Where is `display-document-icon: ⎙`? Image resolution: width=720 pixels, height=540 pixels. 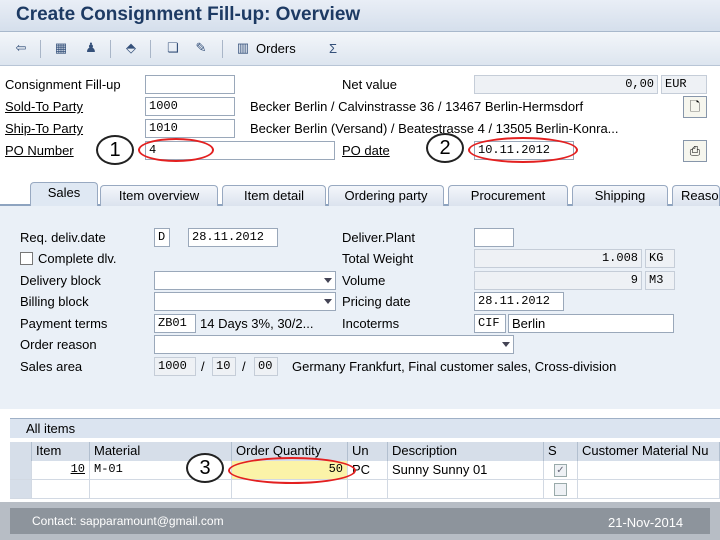 display-document-icon: ⎙ is located at coordinates (695, 151).